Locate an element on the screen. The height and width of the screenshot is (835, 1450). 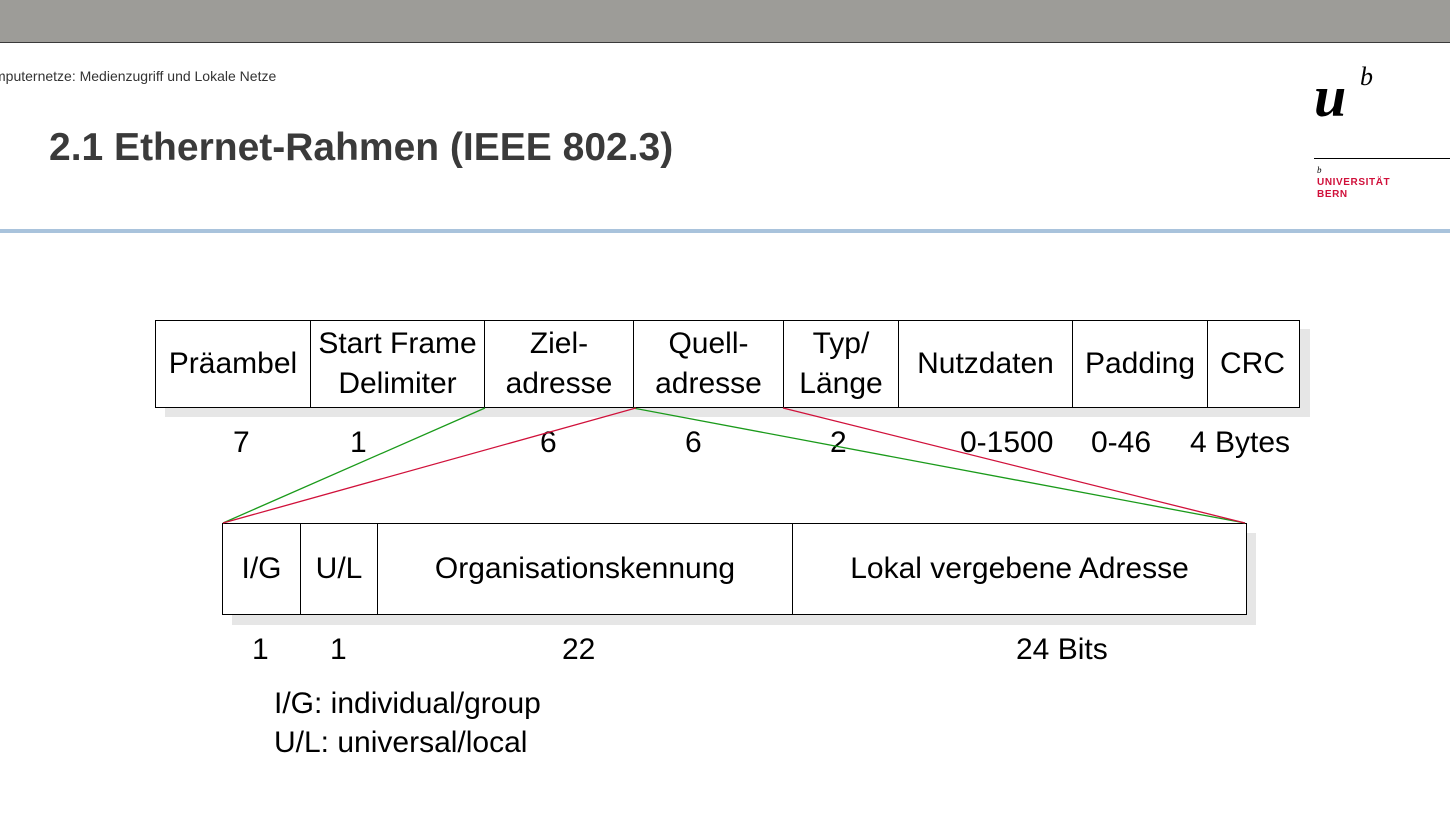
green-connector-right is located at coordinates (939, 465).